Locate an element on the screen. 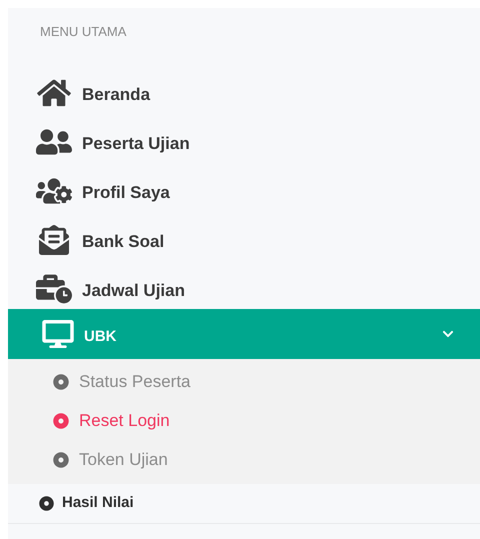 The height and width of the screenshot is (539, 480). menu-item: Bank Soal is located at coordinates (244, 235).